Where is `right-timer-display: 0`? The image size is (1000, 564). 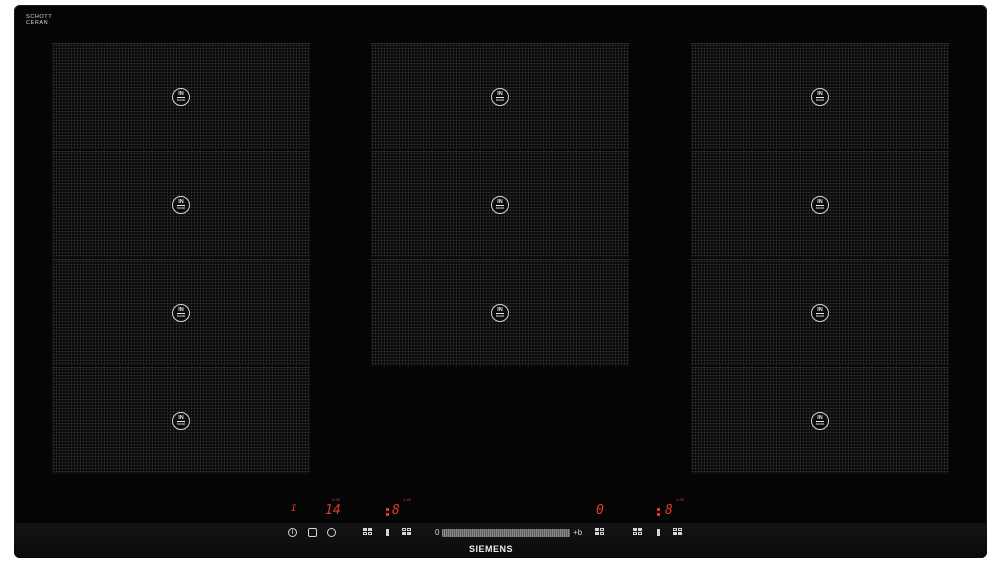 right-timer-display: 0 is located at coordinates (600, 510).